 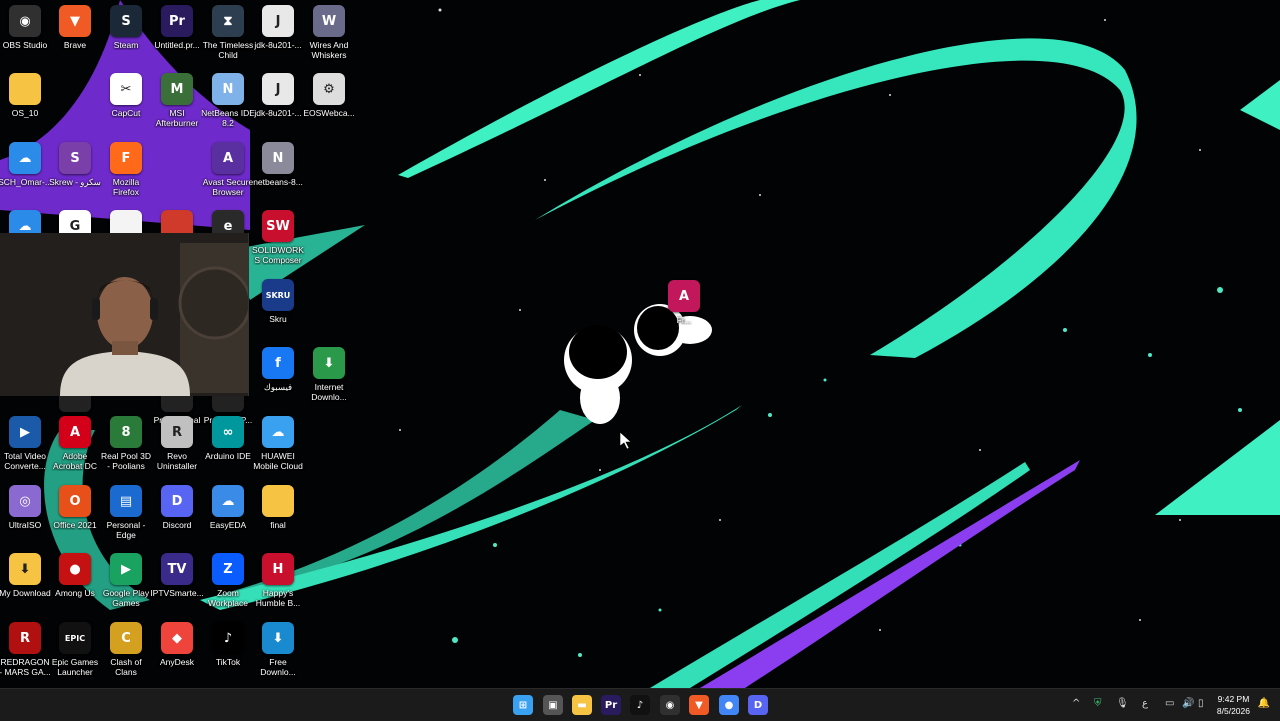 What do you see at coordinates (126, 587) in the screenshot?
I see `desktop-icon: ▶ Google Play Games` at bounding box center [126, 587].